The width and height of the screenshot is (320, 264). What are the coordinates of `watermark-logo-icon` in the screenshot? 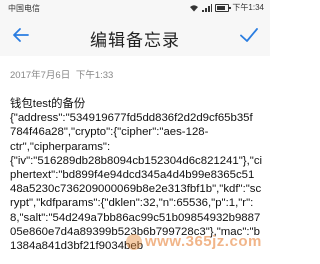 It's located at (134, 242).